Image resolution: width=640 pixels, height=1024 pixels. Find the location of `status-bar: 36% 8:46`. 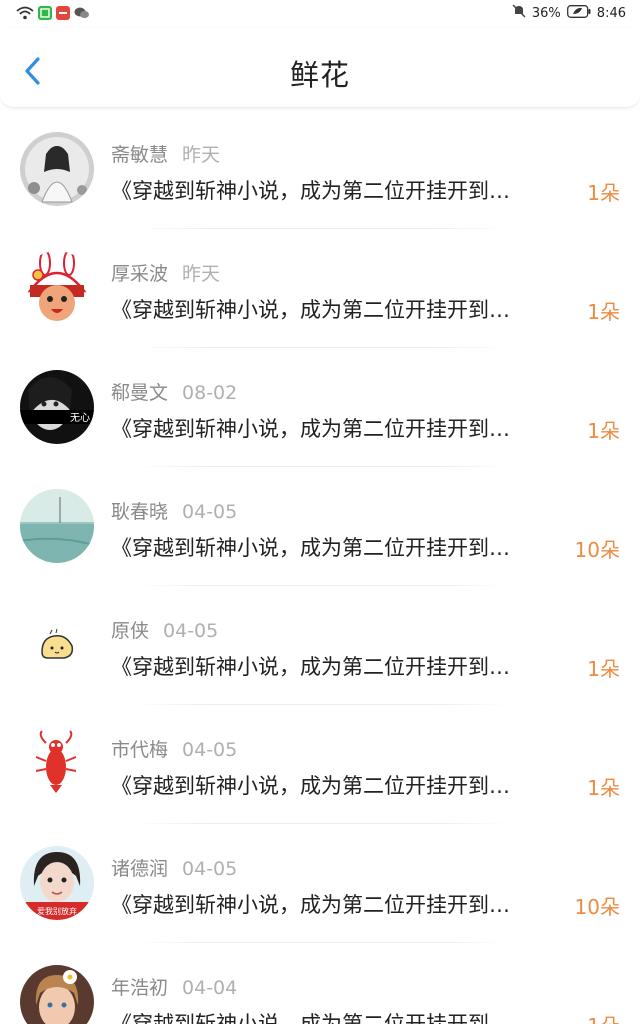

status-bar: 36% 8:46 is located at coordinates (320, 14).